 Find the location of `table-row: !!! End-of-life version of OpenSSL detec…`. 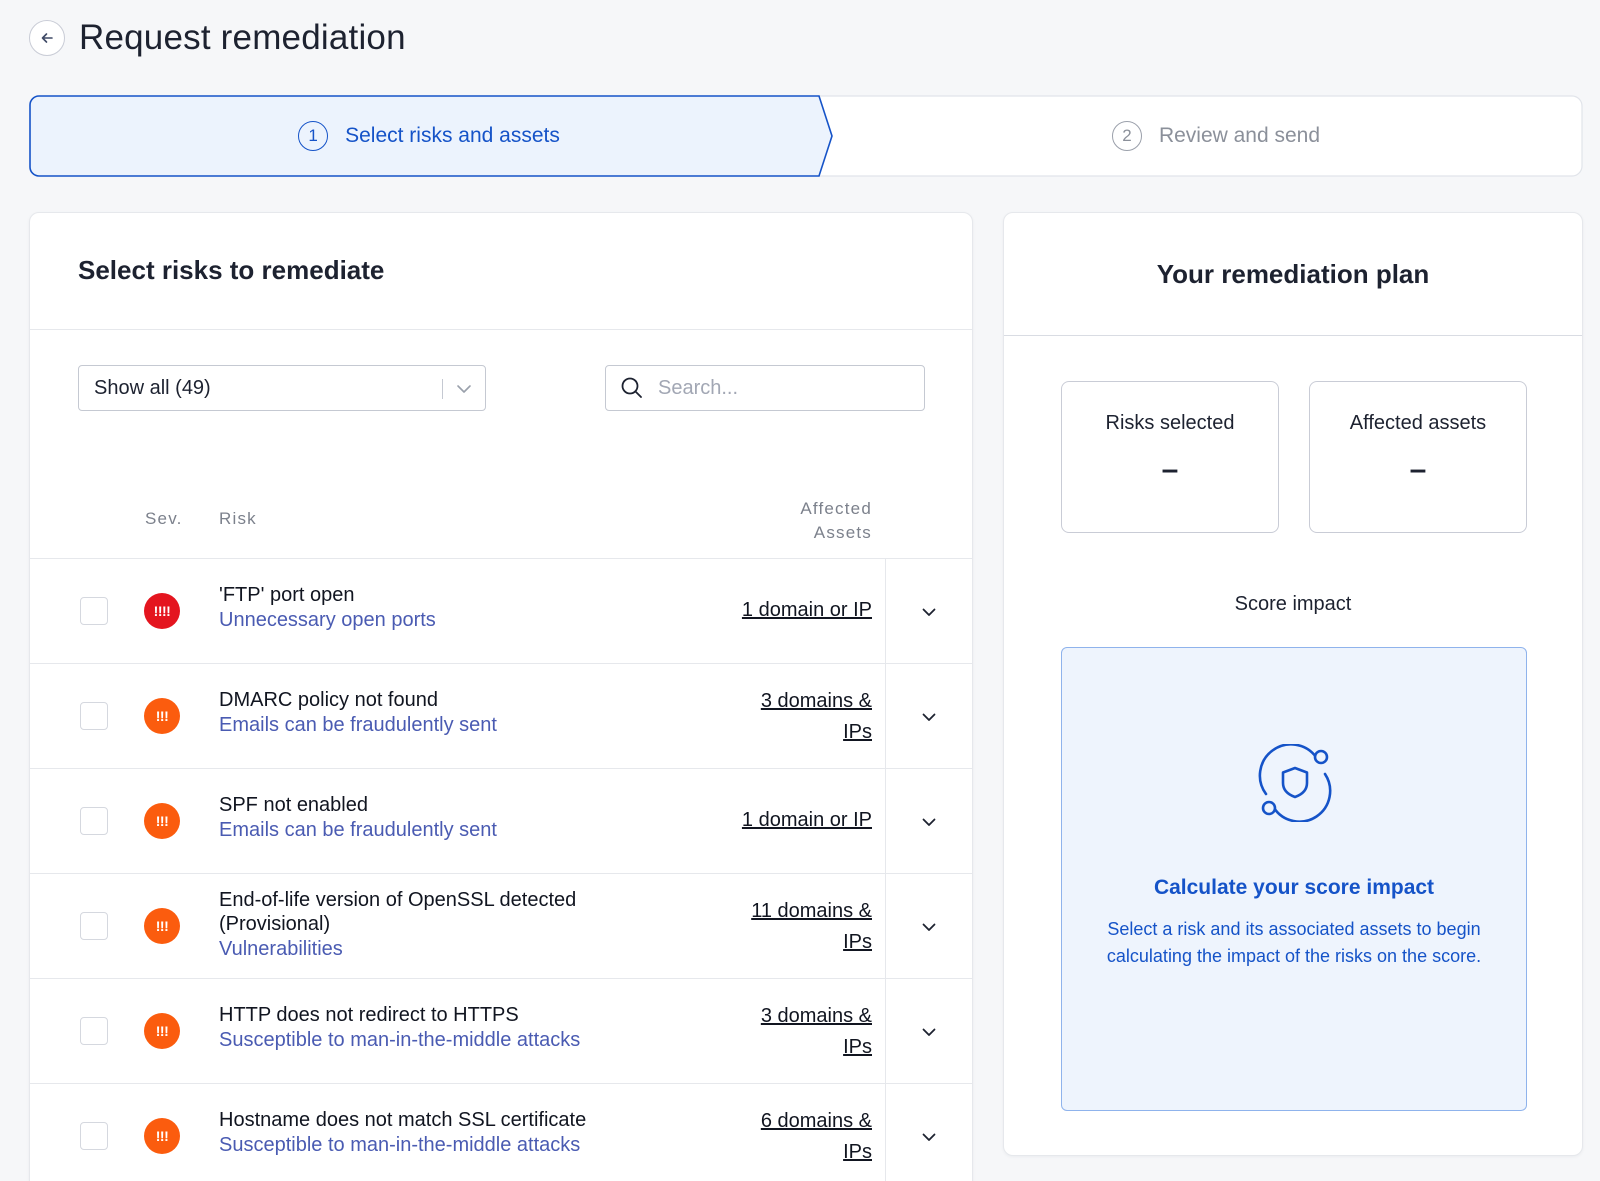

table-row: !!! End-of-life version of OpenSSL detec… is located at coordinates (501, 926).